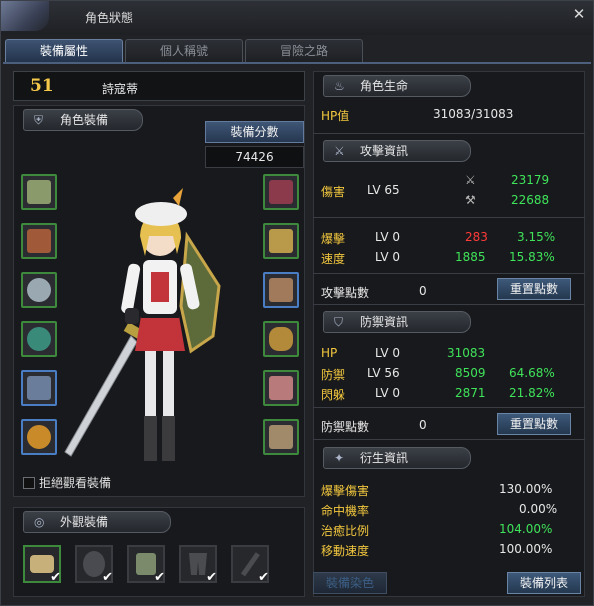  I want to click on dye-equipment-button: 裝備染色, so click(350, 583).